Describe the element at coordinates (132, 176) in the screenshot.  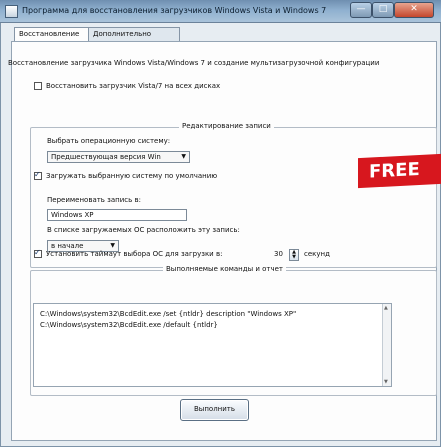
I see `load-default-label: Загружать выбранную систему по умолчанию` at that location.